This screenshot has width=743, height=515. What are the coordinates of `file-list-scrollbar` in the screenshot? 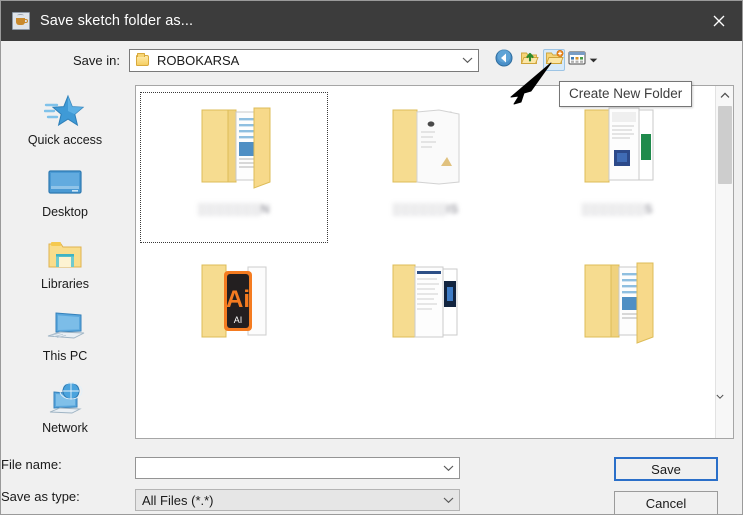 It's located at (724, 262).